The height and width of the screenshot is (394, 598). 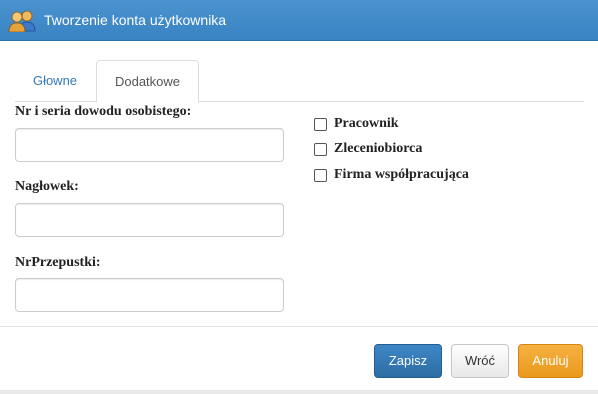 What do you see at coordinates (135, 20) in the screenshot?
I see `dialog-title: Tworzenie konta użytkownika` at bounding box center [135, 20].